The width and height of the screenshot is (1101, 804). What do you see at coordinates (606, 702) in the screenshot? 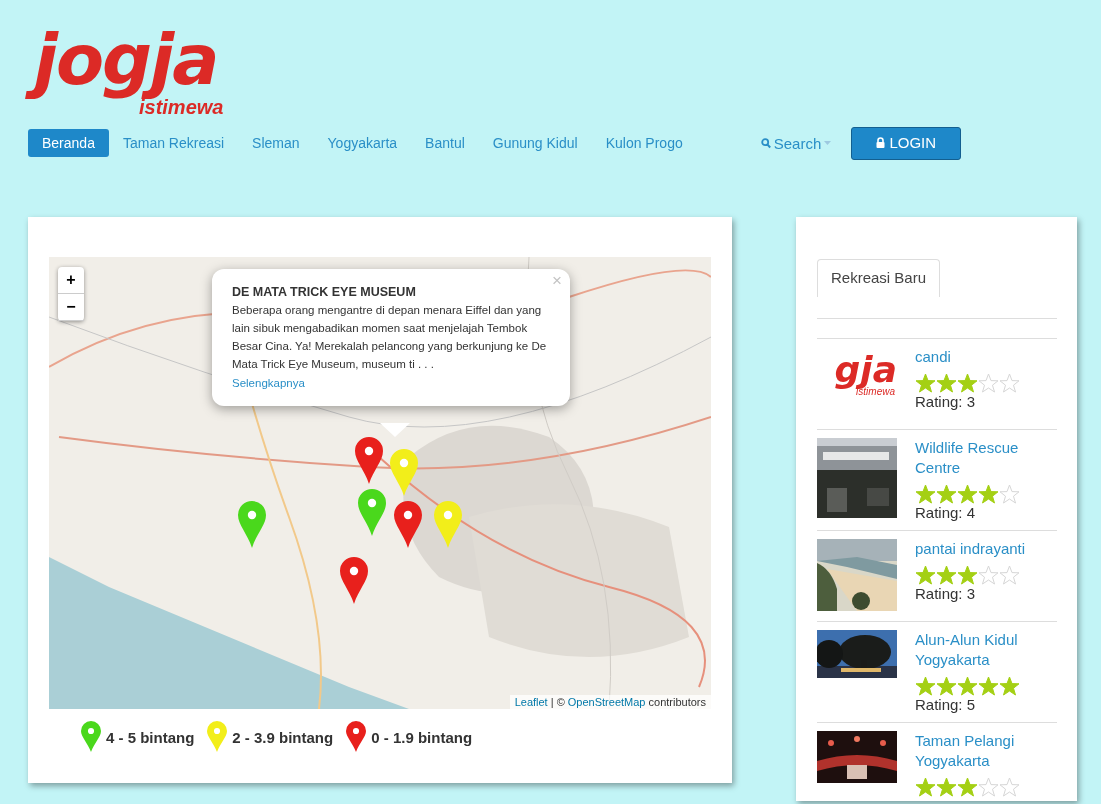
I see `openstreetmap-link: OpenStreetMap` at bounding box center [606, 702].